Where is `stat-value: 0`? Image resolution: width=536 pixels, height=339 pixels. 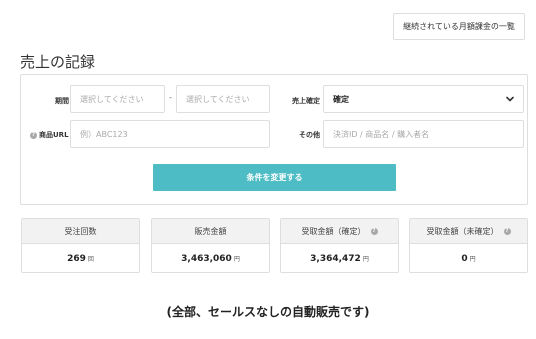 stat-value: 0 is located at coordinates (464, 258).